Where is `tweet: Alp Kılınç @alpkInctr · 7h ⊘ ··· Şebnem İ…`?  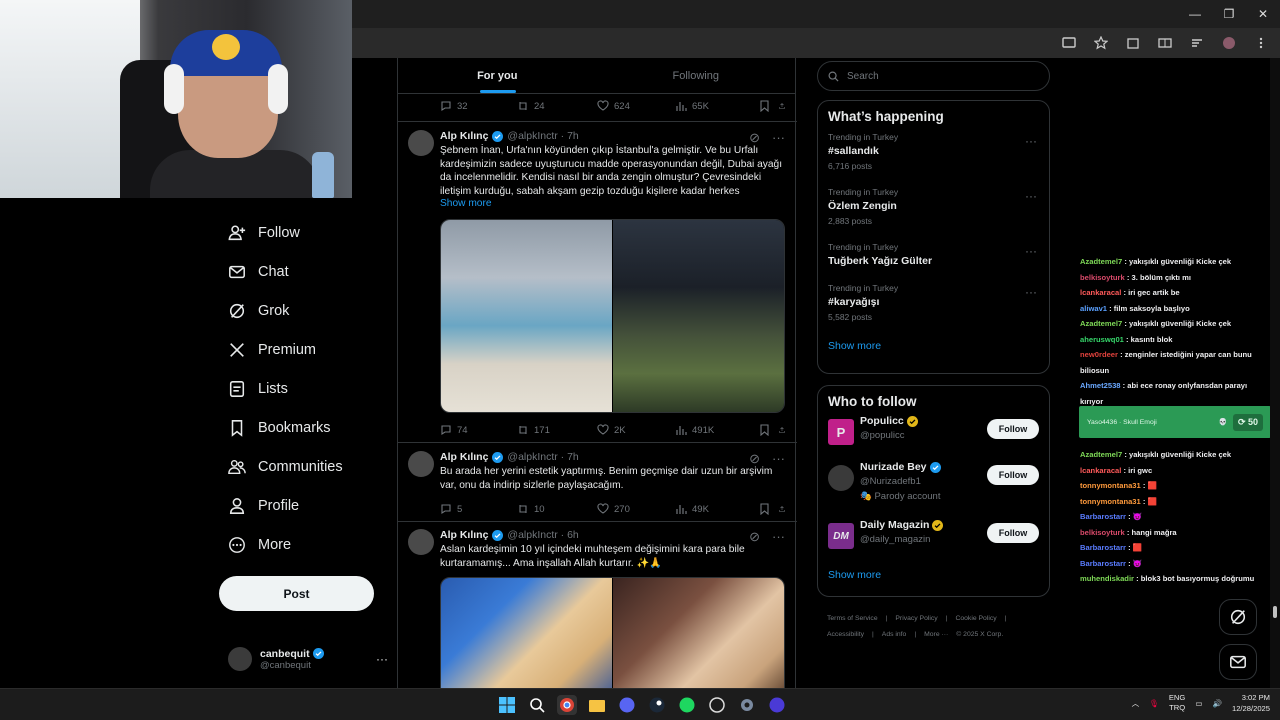 tweet: Alp Kılınç @alpkInctr · 7h ⊘ ··· Şebnem İ… is located at coordinates (597, 285).